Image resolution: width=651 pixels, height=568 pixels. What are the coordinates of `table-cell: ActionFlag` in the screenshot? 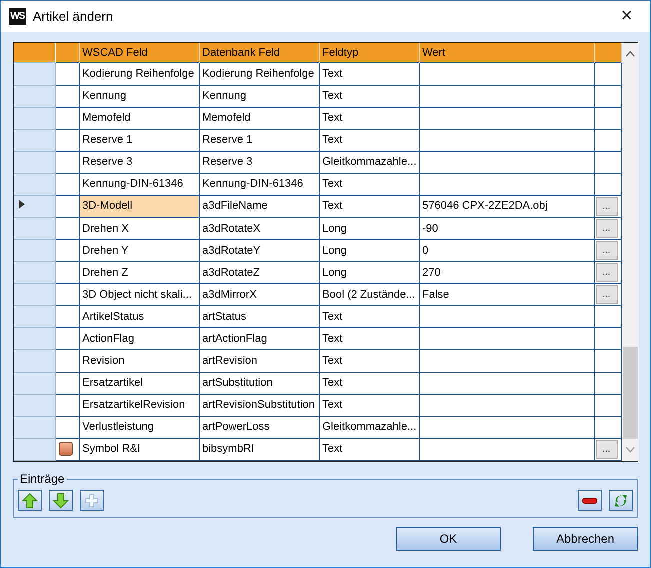 It's located at (139, 339).